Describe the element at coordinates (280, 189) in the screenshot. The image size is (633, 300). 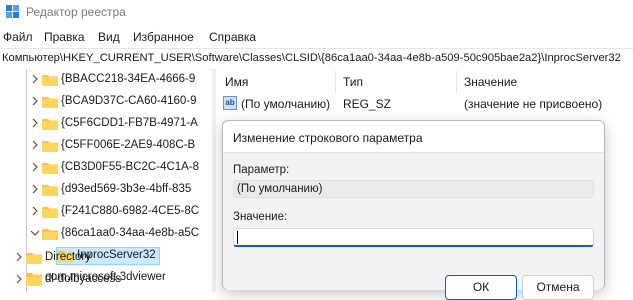
I see `param-name-text: (По умолчанию)` at that location.